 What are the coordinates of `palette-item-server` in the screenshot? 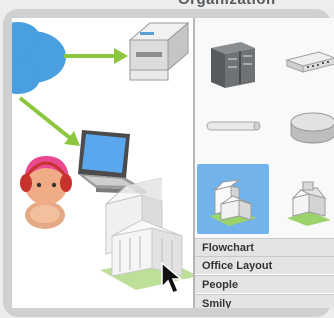 It's located at (233, 61).